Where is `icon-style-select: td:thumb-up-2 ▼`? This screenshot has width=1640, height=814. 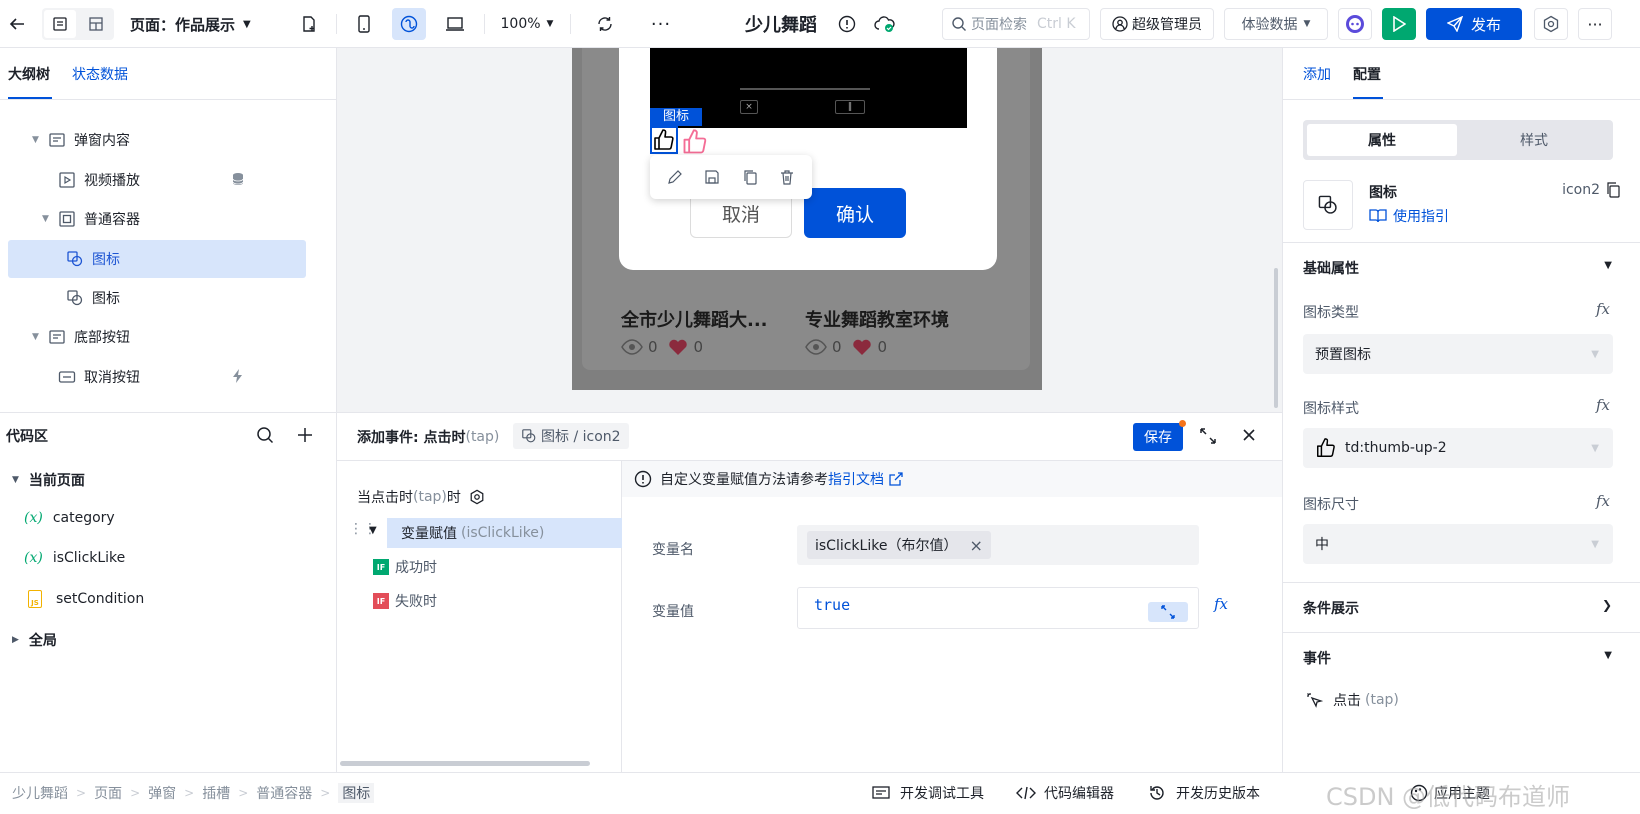
icon-style-select: td:thumb-up-2 ▼ is located at coordinates (1458, 448).